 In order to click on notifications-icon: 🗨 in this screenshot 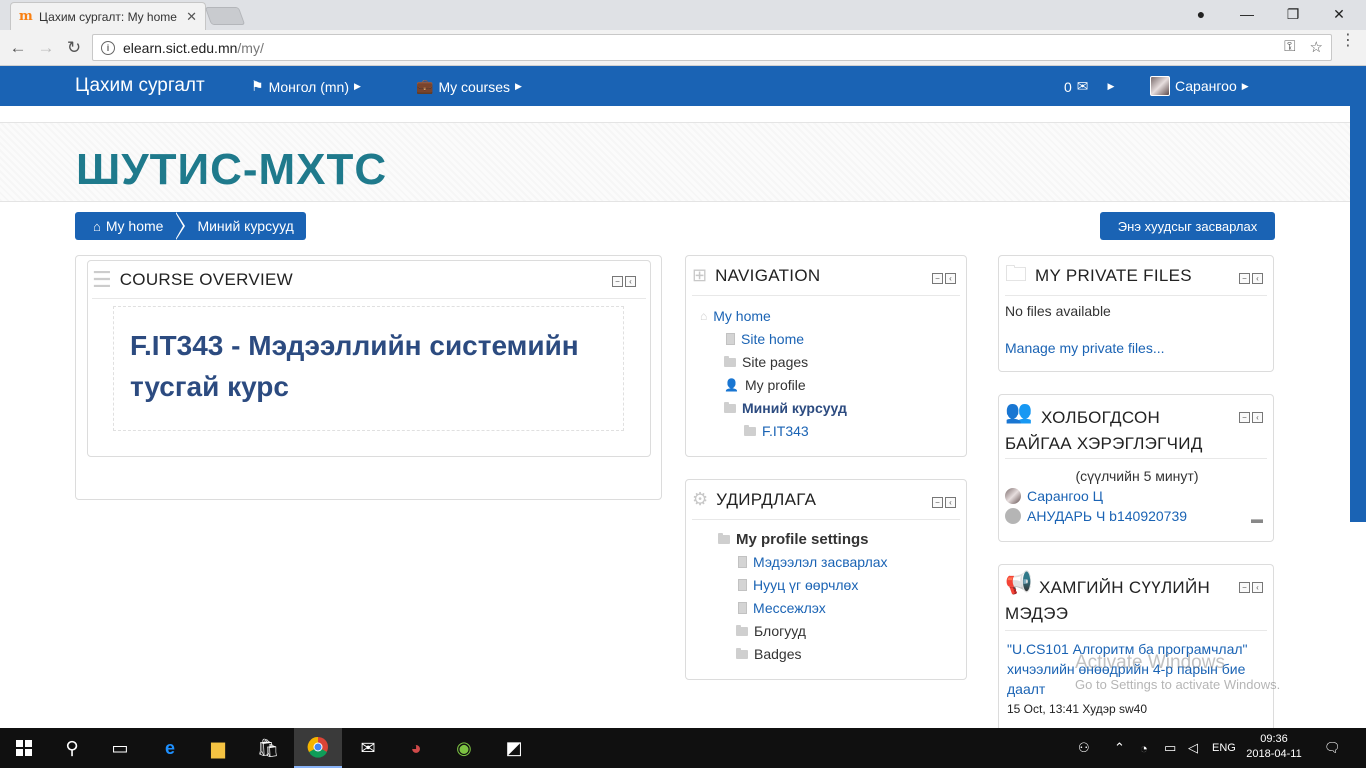, I will do `click(1332, 748)`.